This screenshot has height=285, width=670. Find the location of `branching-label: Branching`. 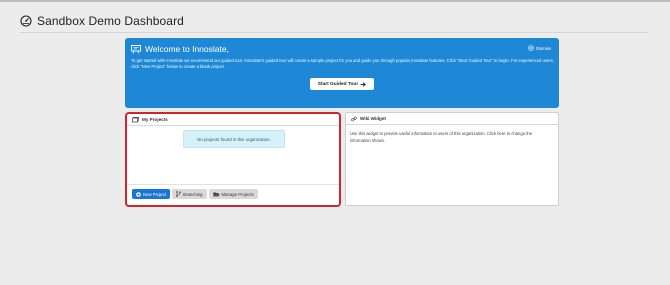

branching-label: Branching is located at coordinates (193, 194).